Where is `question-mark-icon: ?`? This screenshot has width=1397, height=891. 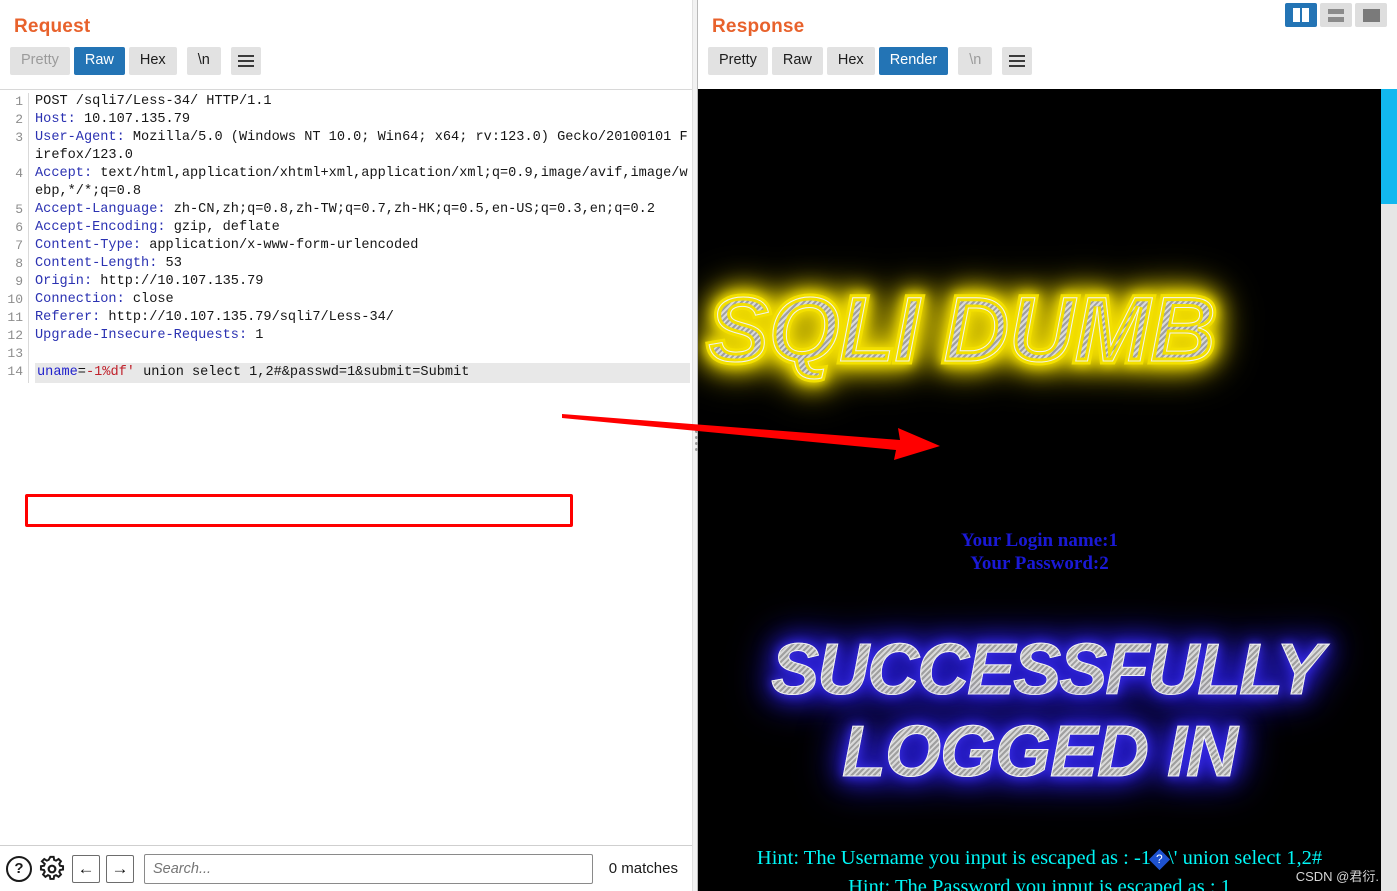
question-mark-icon: ? is located at coordinates (19, 868).